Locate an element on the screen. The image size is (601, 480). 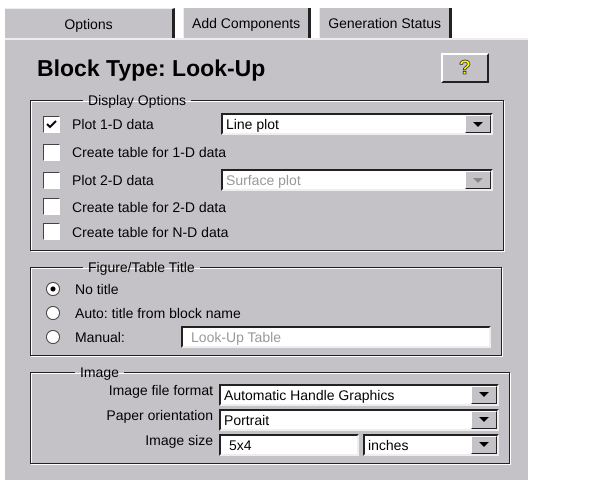
group-title: Display Options is located at coordinates (137, 100).